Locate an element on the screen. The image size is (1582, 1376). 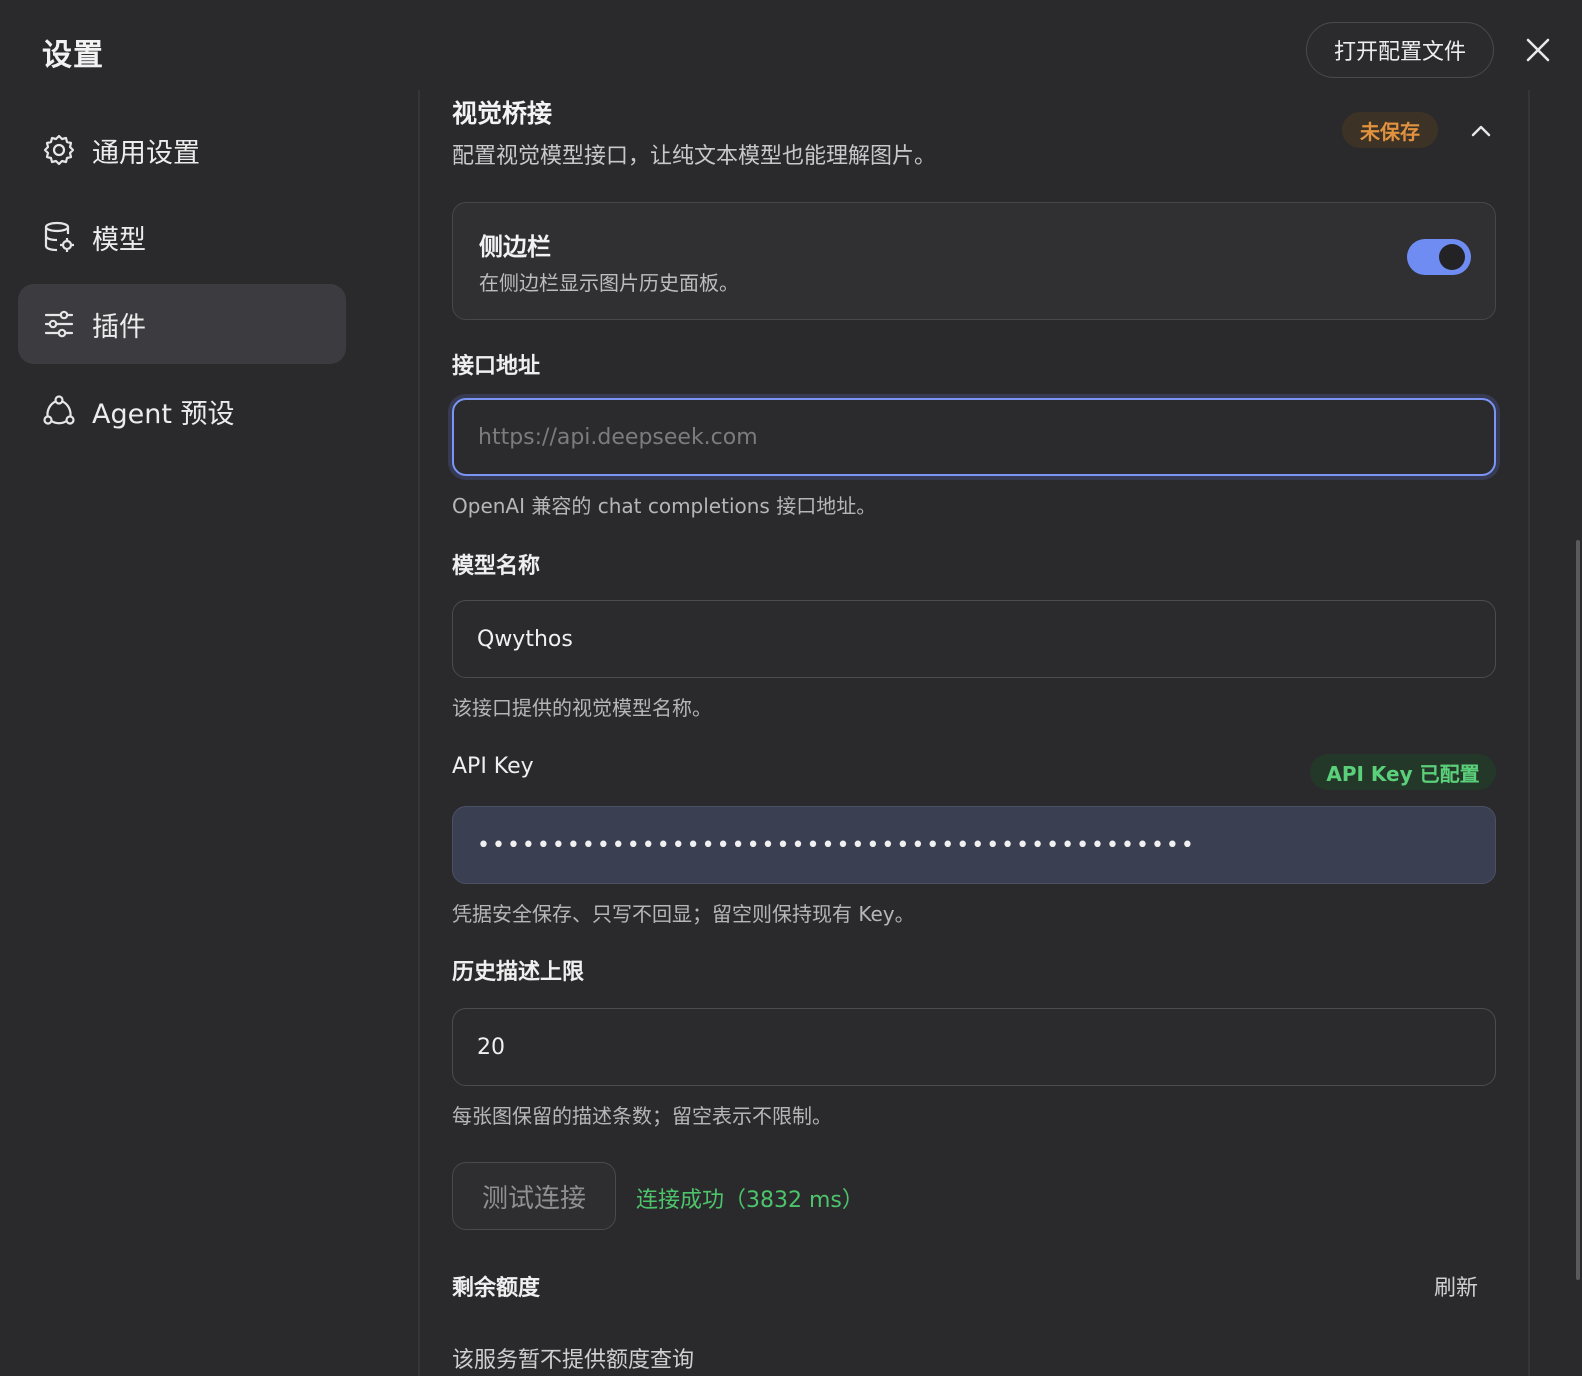
quota-title: 剩余额度 is located at coordinates (496, 1288).